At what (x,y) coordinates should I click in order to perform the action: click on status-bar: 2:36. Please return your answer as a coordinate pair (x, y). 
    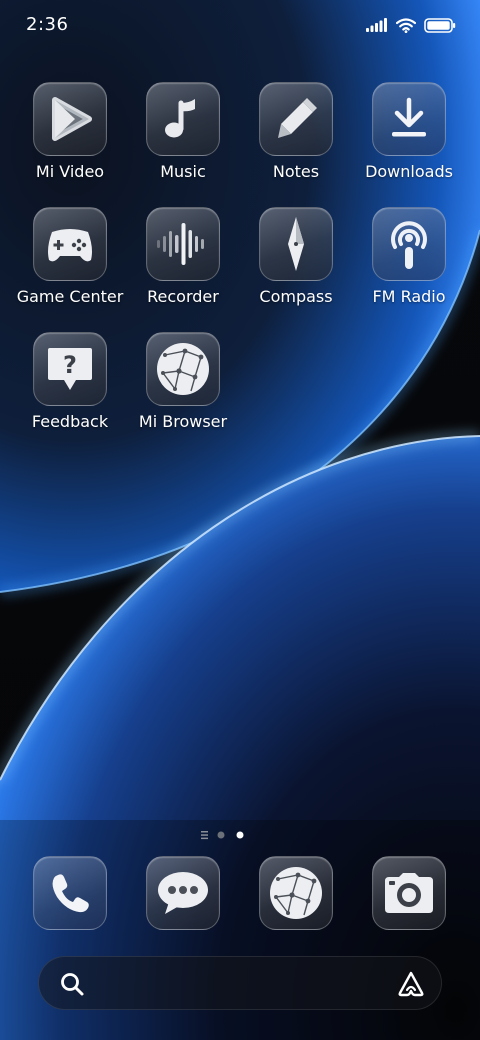
    Looking at the image, I should click on (240, 26).